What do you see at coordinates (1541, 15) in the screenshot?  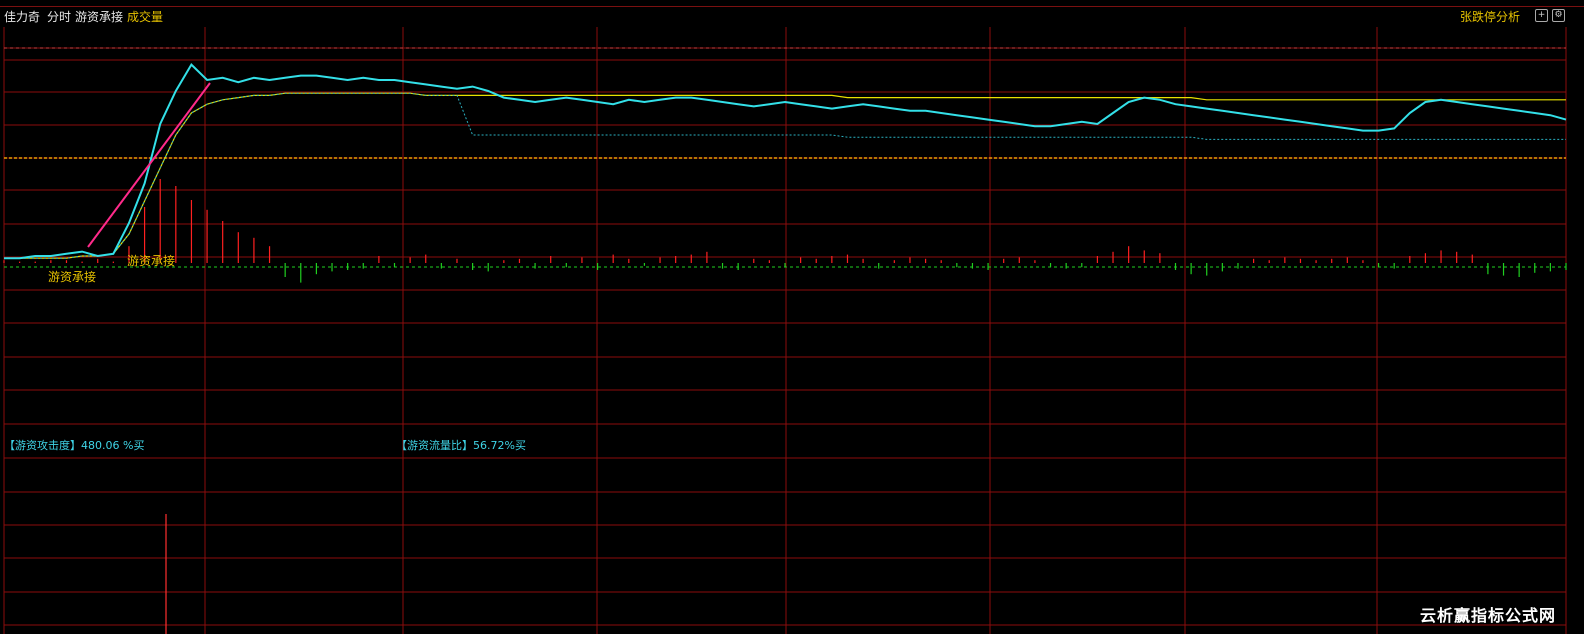 I see `add-icon: +` at bounding box center [1541, 15].